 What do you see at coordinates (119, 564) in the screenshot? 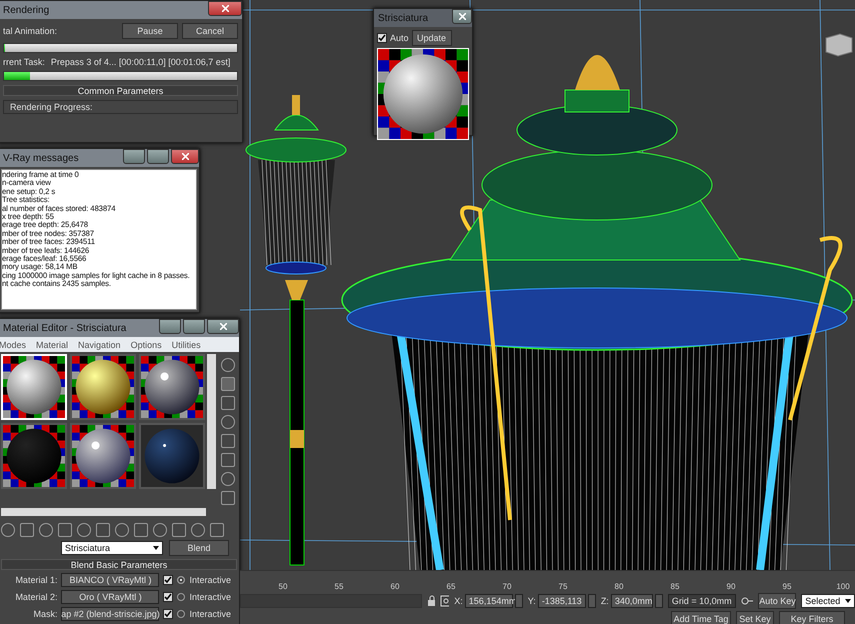
I see `rollout-header: Blend Basic Parameters` at bounding box center [119, 564].